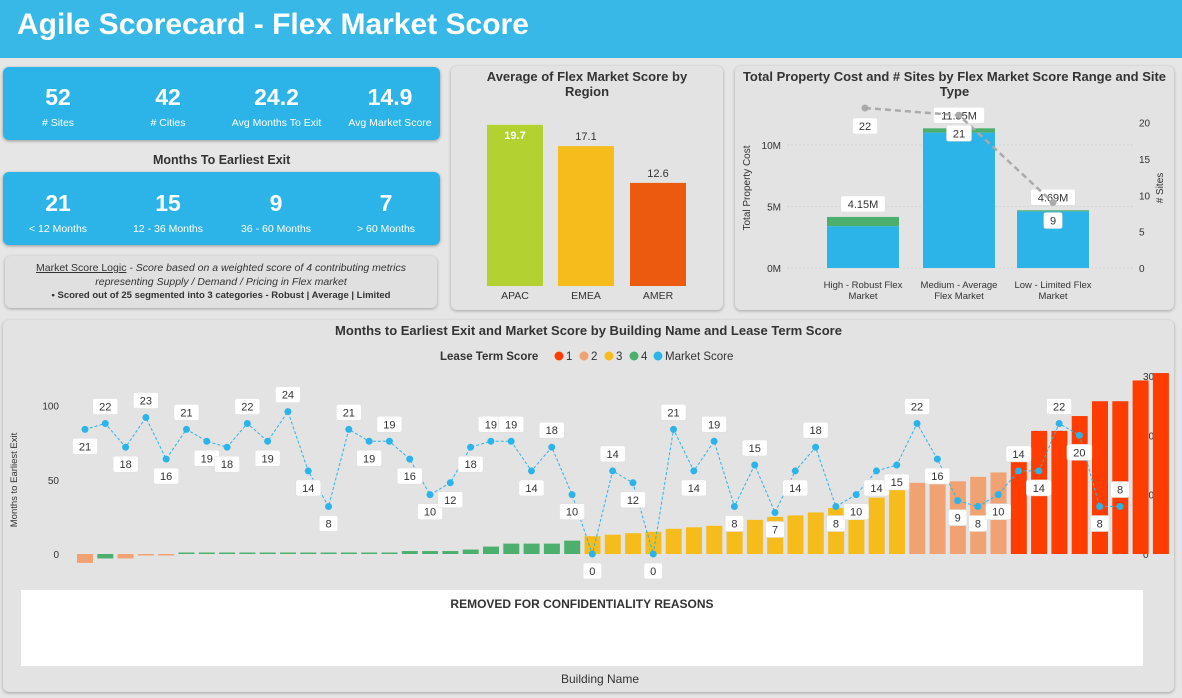 The width and height of the screenshot is (1182, 698). What do you see at coordinates (959, 134) in the screenshot?
I see `sites-label: 21` at bounding box center [959, 134].